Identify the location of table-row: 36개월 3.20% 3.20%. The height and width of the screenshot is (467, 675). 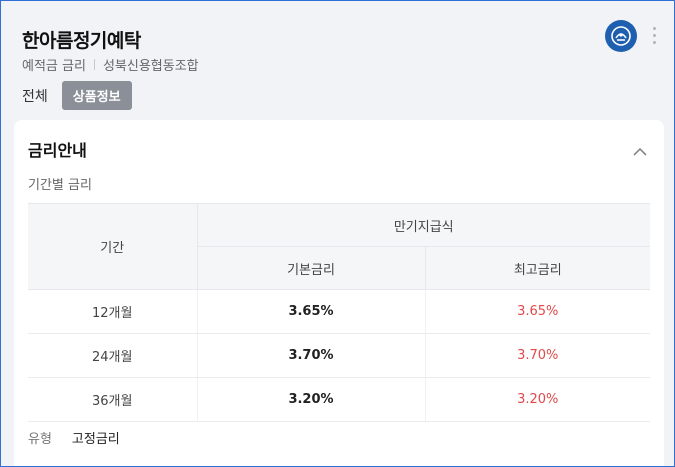
(339, 399).